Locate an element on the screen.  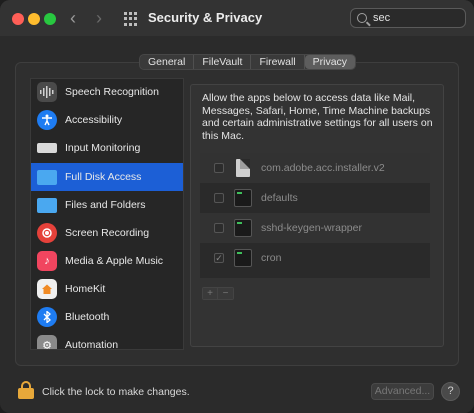
tab-bar: General FileVault Firewall Privacy is located at coordinates (248, 62).